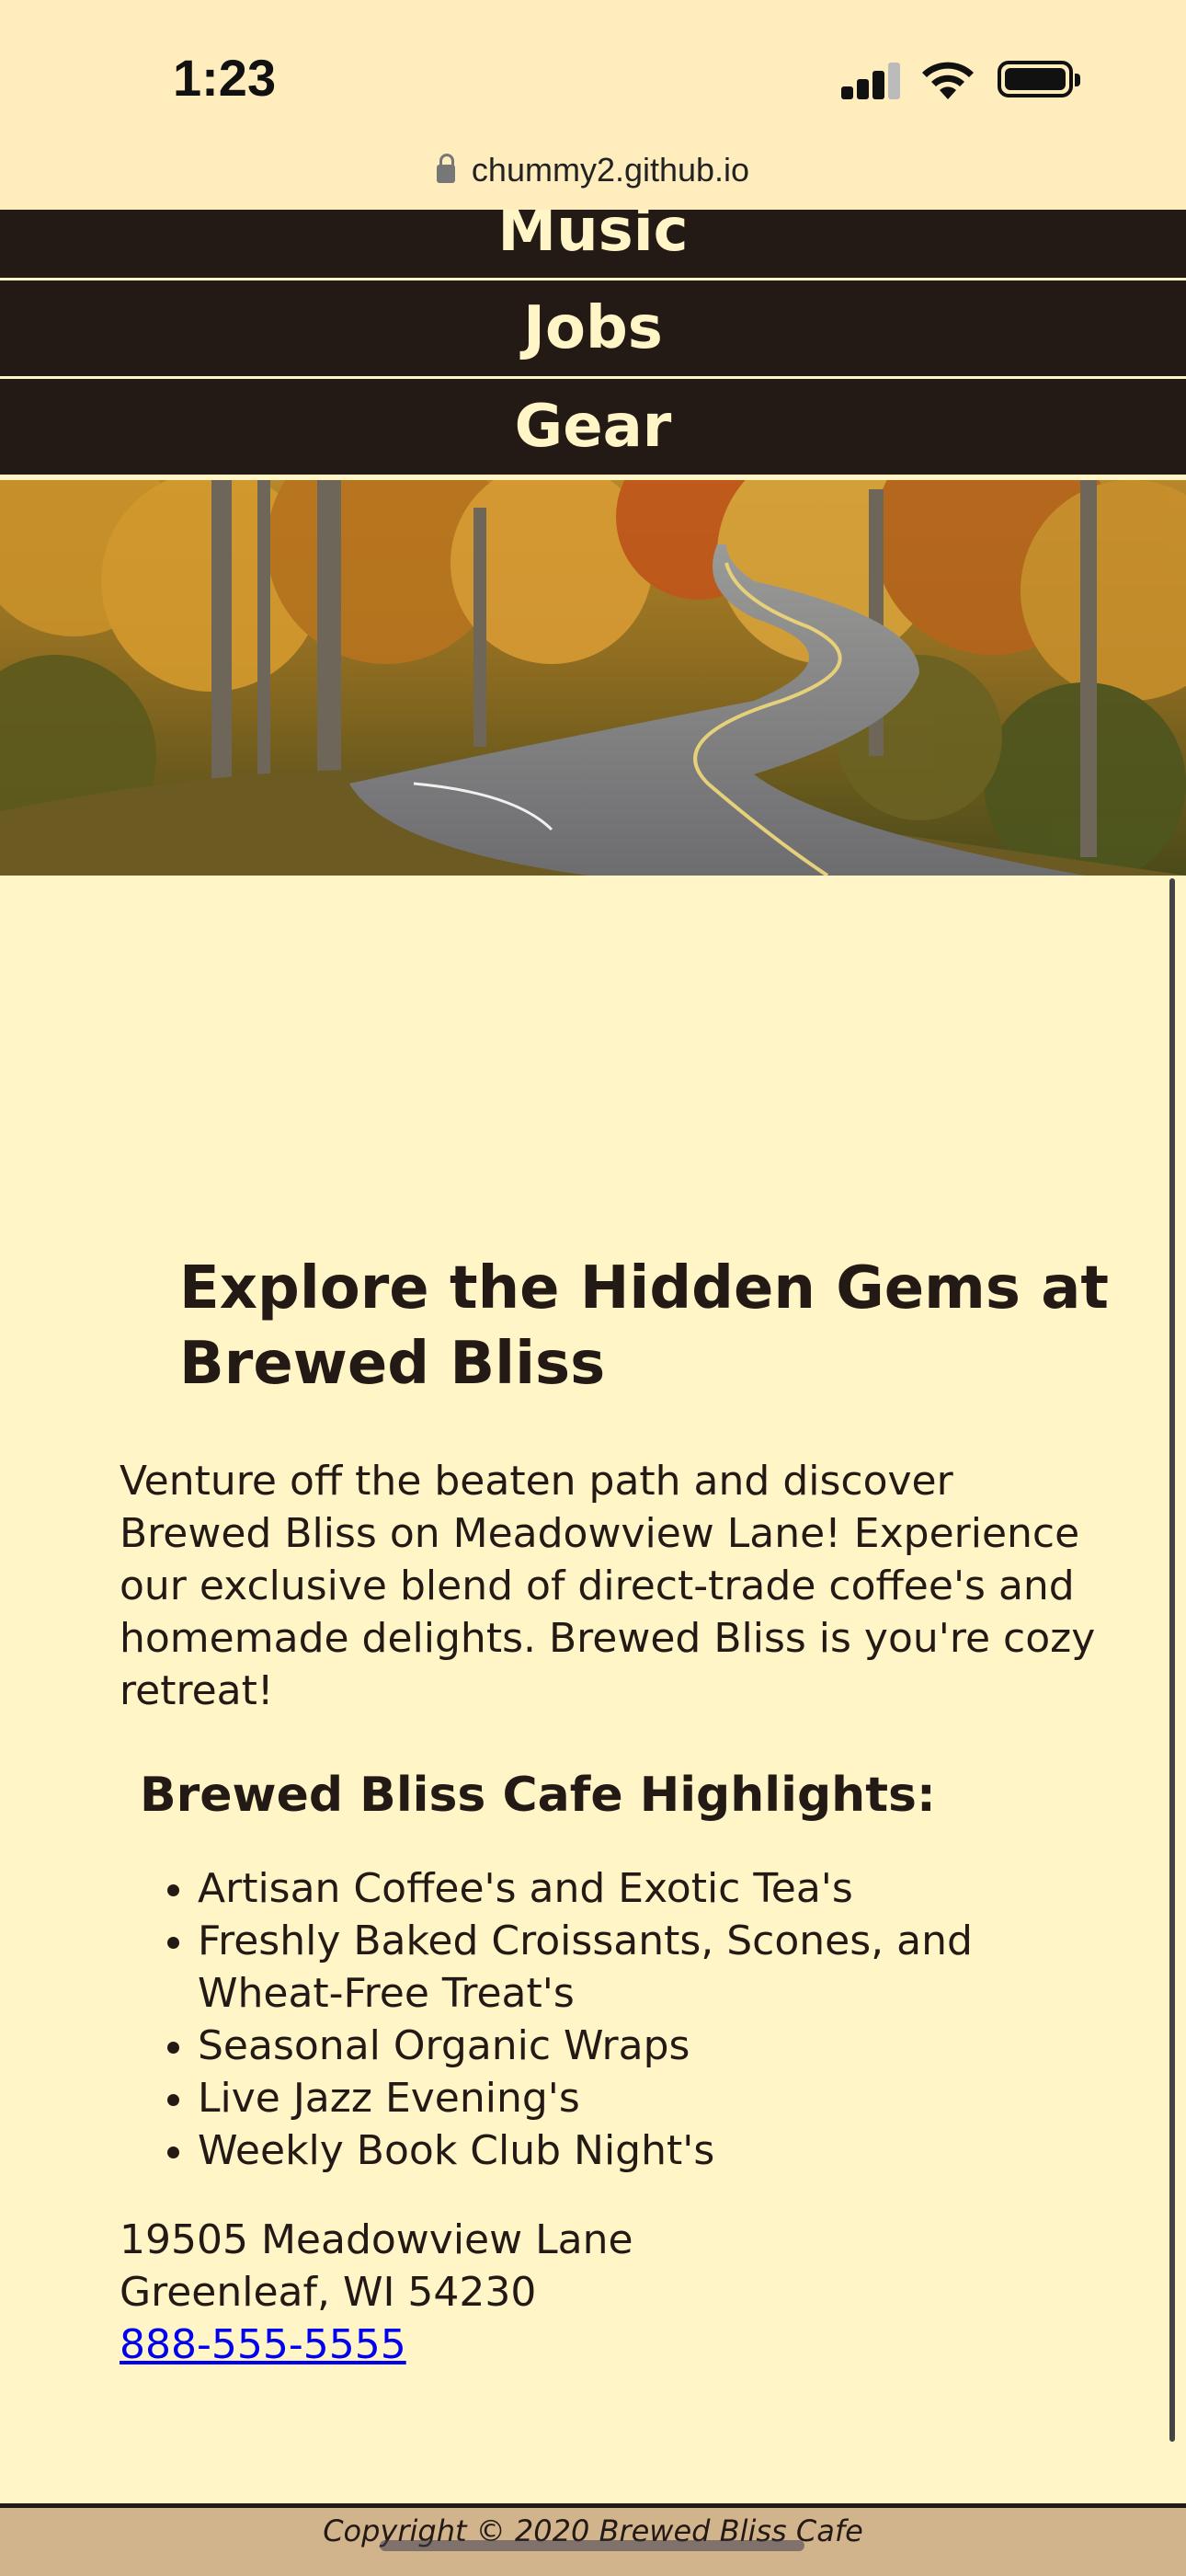  I want to click on nav-item-jobs: Jobs, so click(593, 329).